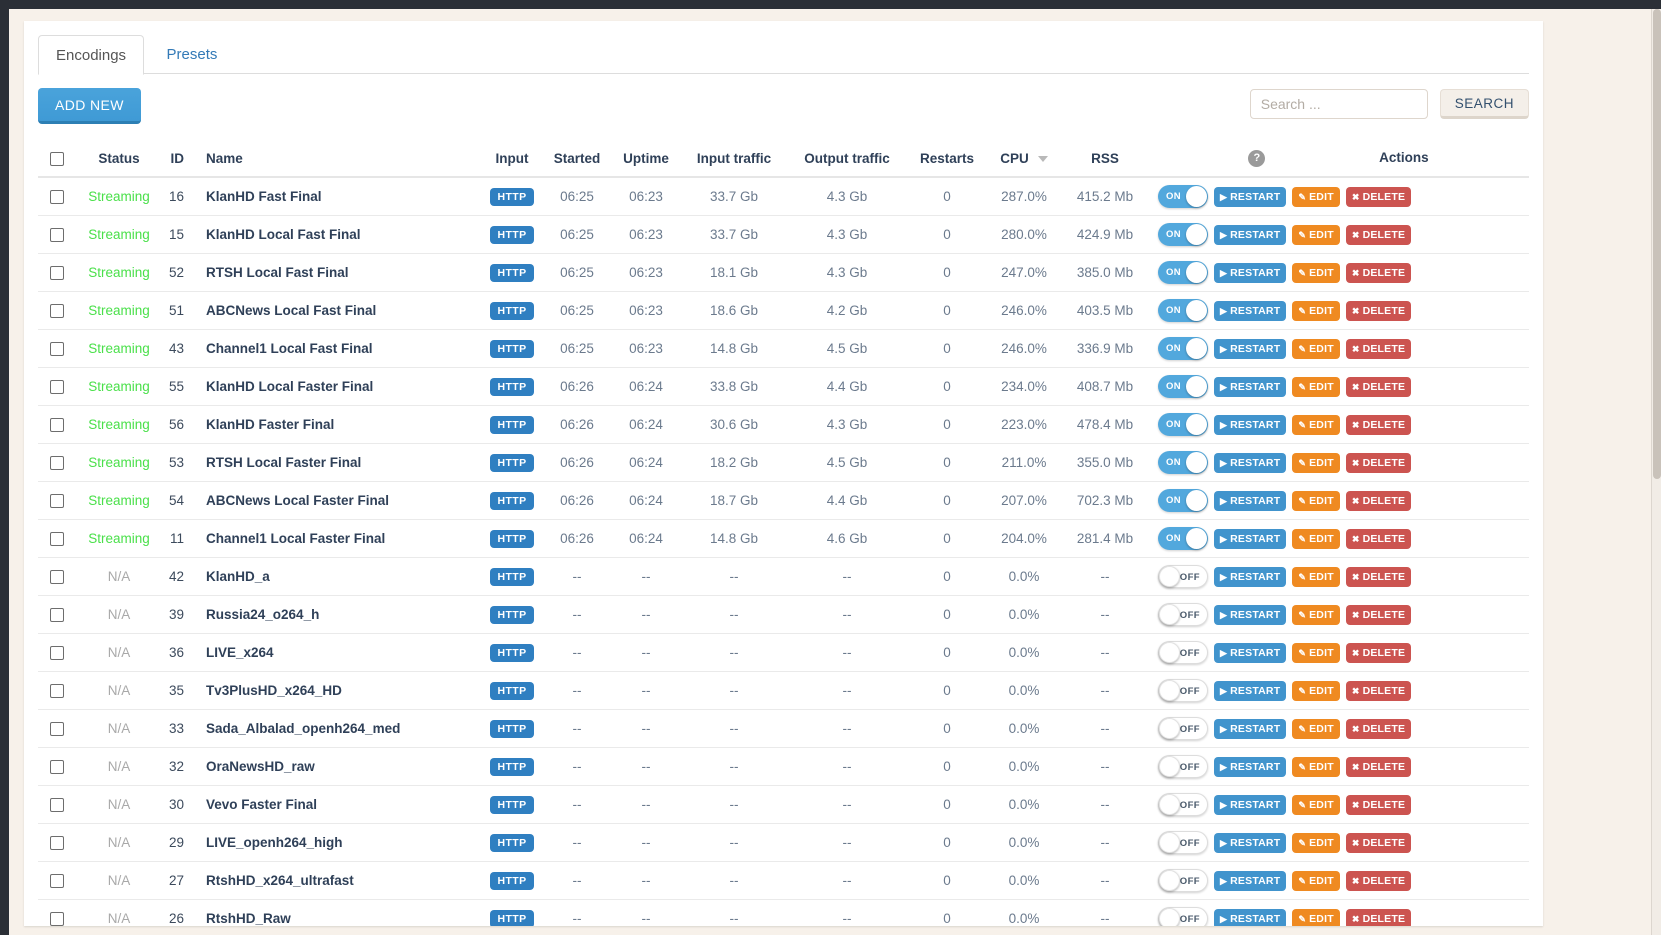  Describe the element at coordinates (57, 159) in the screenshot. I see `select-all-checkbox` at that location.